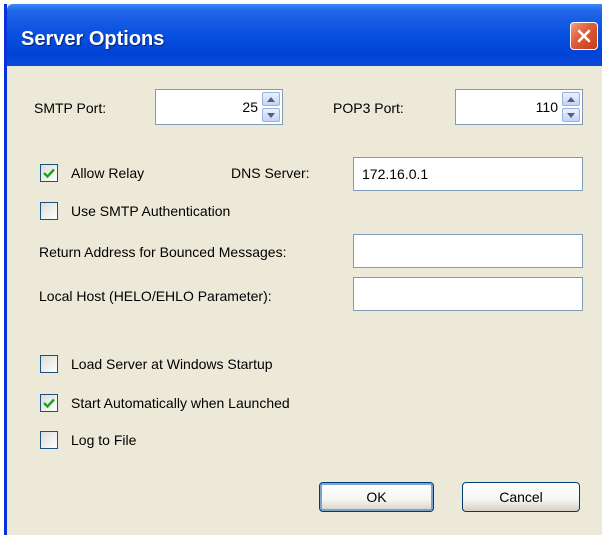  I want to click on pop3-port-down-button, so click(571, 115).